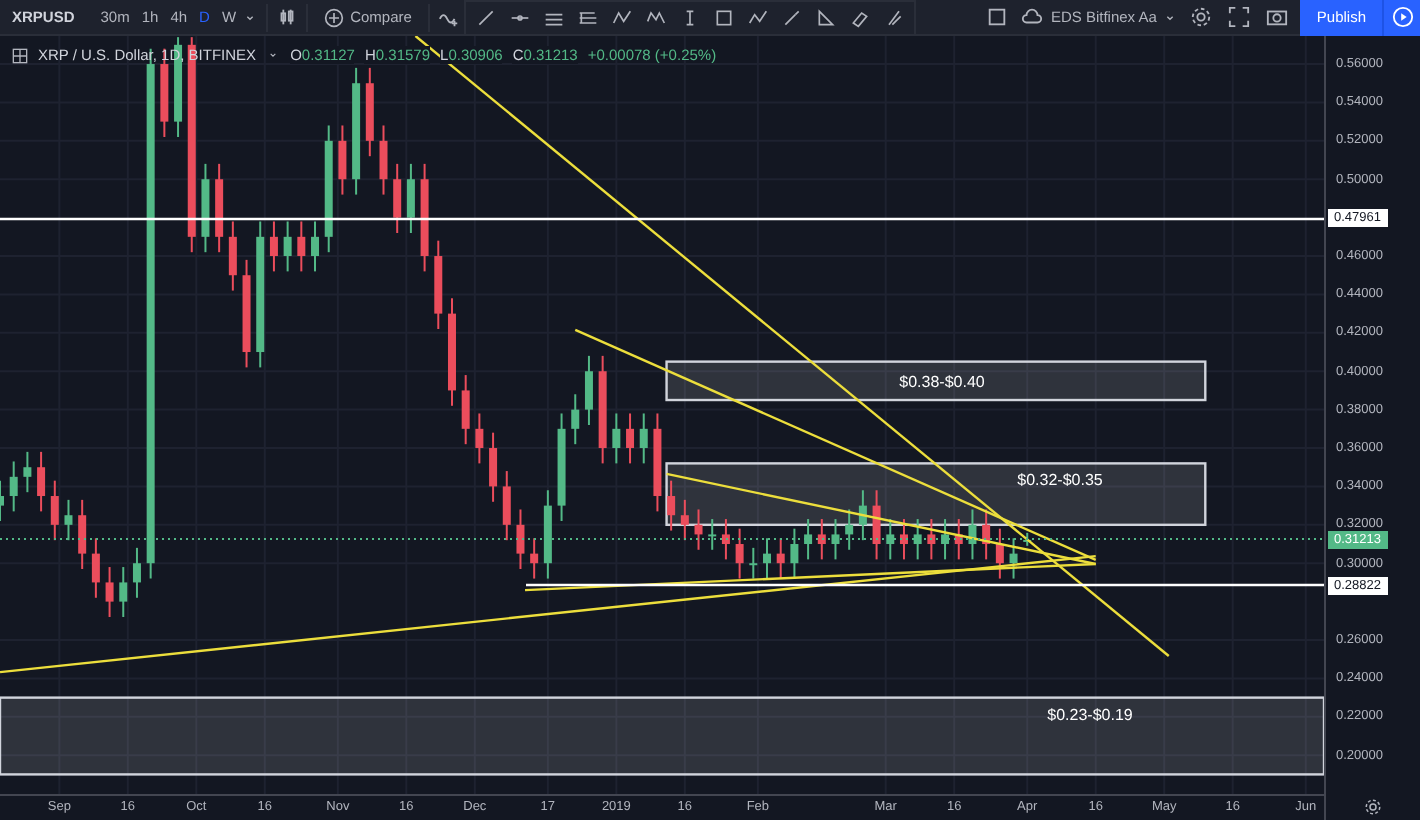  What do you see at coordinates (997, 17) in the screenshot?
I see `square-icon` at bounding box center [997, 17].